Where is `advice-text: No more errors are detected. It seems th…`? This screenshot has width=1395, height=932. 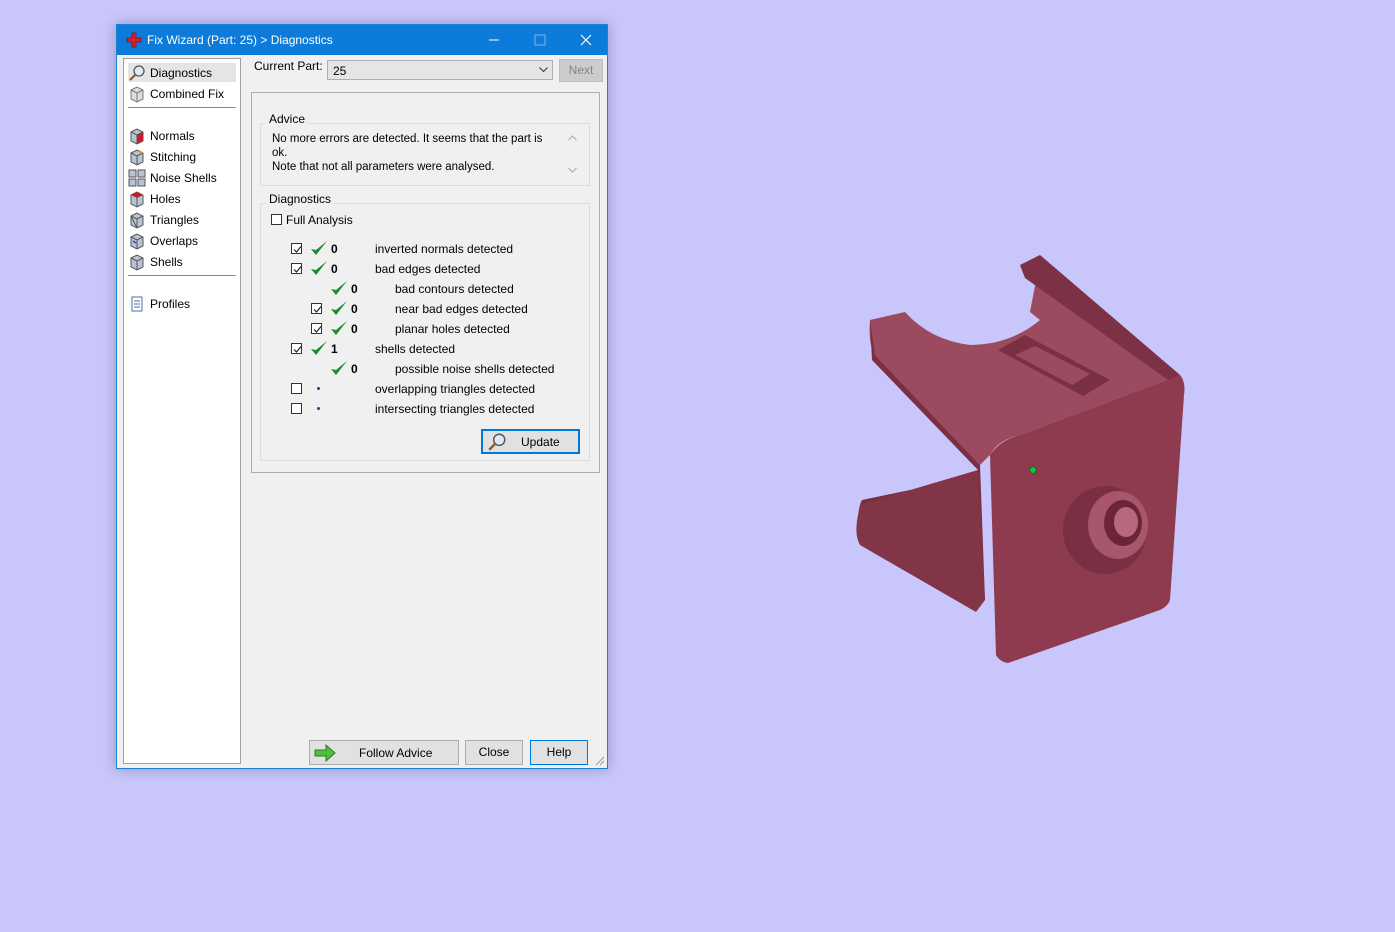
advice-text: No more errors are detected. It seems th… is located at coordinates (407, 153).